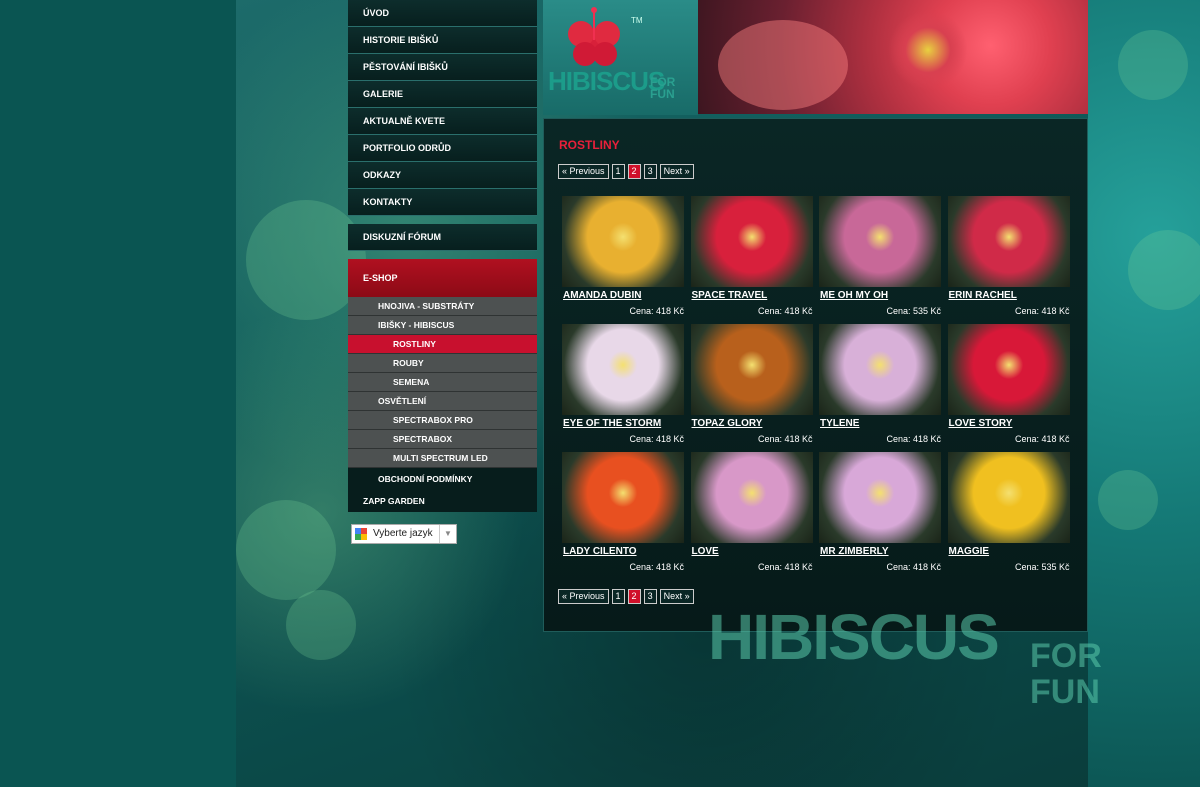 The width and height of the screenshot is (1200, 787). Describe the element at coordinates (602, 295) in the screenshot. I see `product-name-link: AMANDA DUBIN` at that location.